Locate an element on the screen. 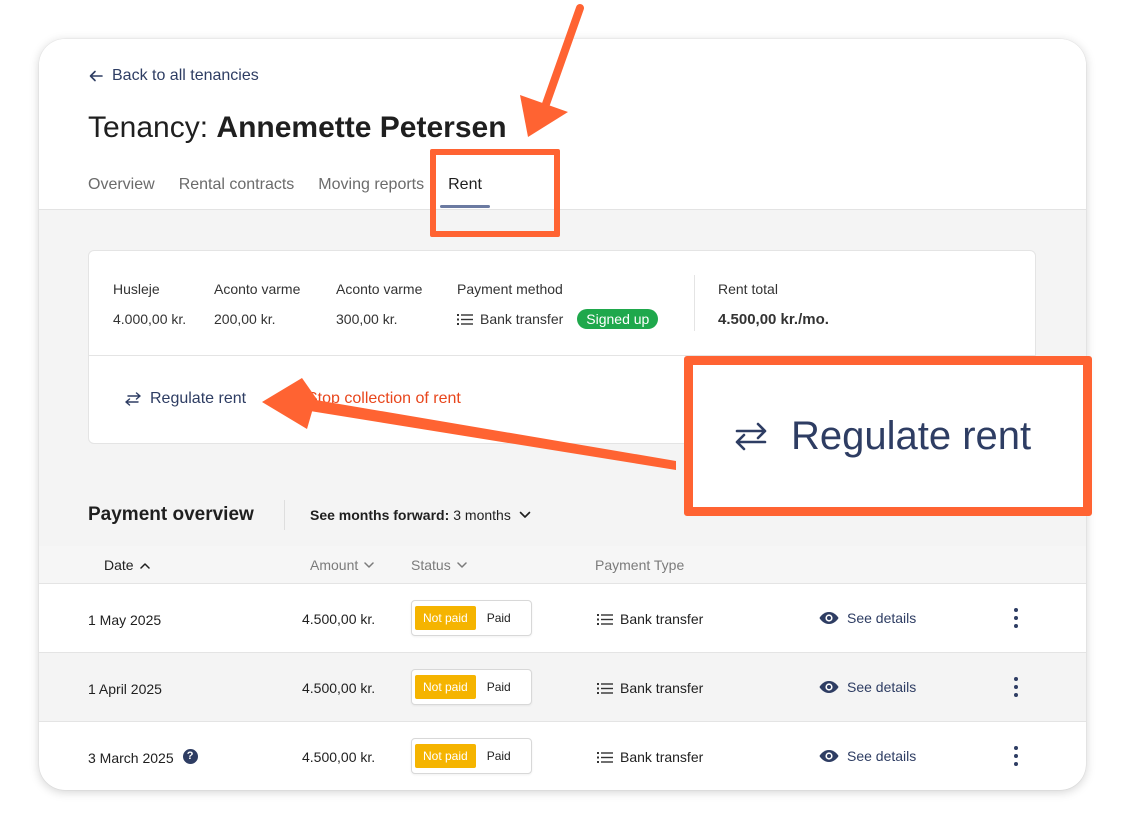 This screenshot has height=829, width=1125. field-value: 200,00 kr. is located at coordinates (245, 319).